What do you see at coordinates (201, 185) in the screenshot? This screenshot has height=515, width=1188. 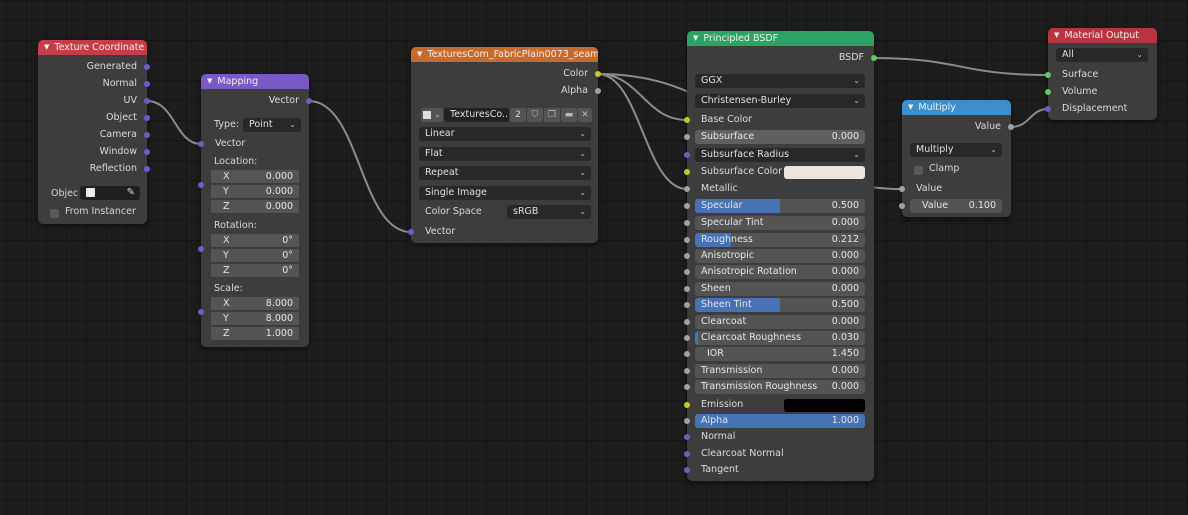 I see `location-socket-icon` at bounding box center [201, 185].